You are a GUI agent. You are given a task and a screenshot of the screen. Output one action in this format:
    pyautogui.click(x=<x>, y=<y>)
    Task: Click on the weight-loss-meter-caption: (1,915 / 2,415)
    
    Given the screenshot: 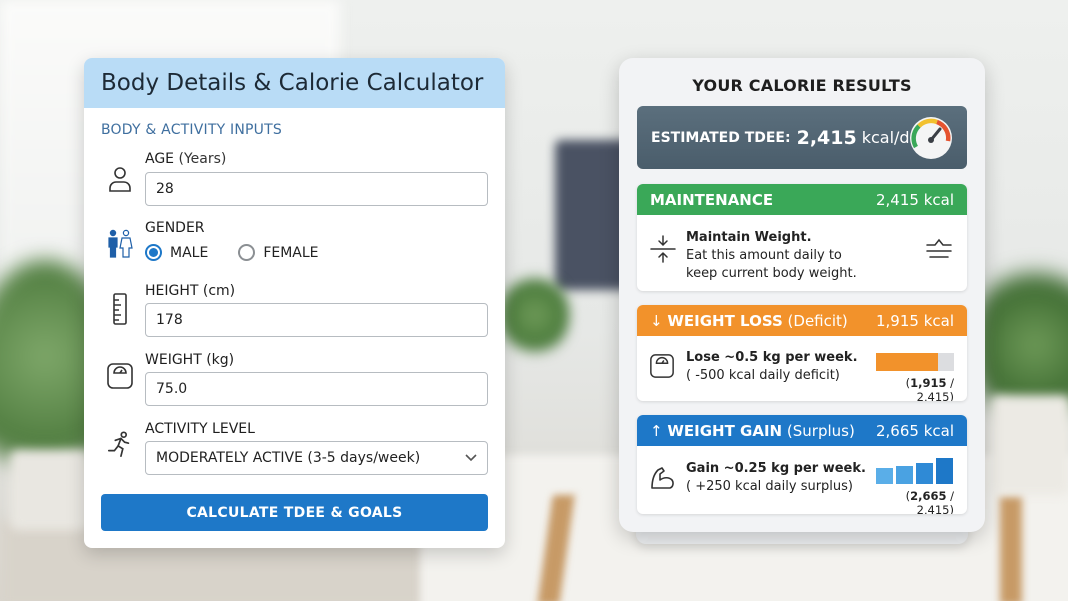 What is the action you would take?
    pyautogui.click(x=929, y=388)
    